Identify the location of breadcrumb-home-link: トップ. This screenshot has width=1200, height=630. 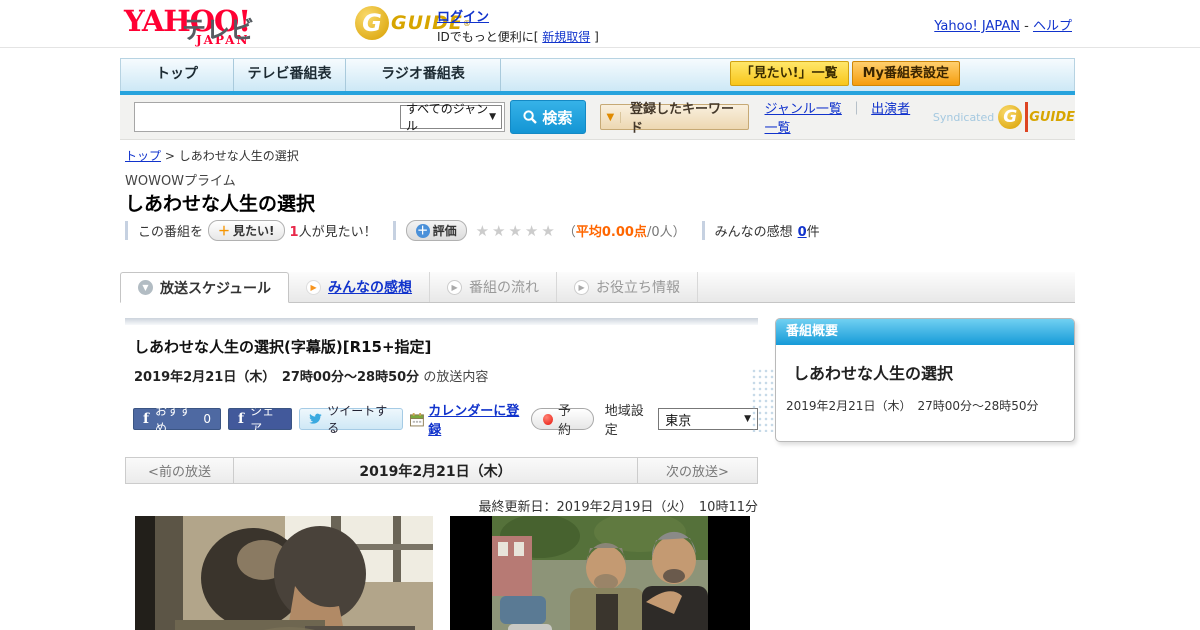
(143, 156).